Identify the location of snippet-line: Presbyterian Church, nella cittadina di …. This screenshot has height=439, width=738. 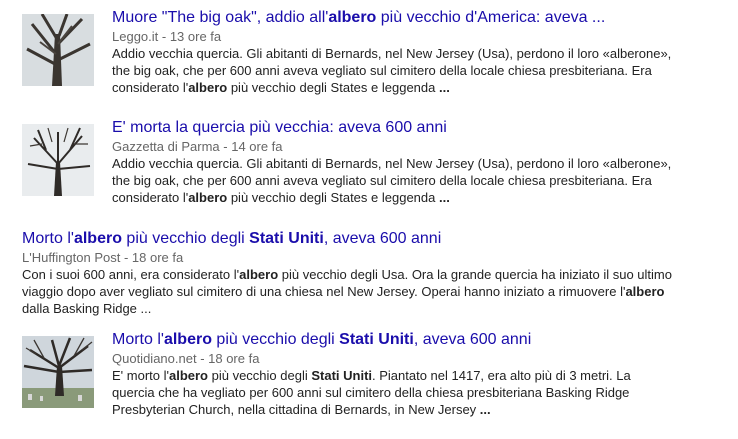
(371, 409).